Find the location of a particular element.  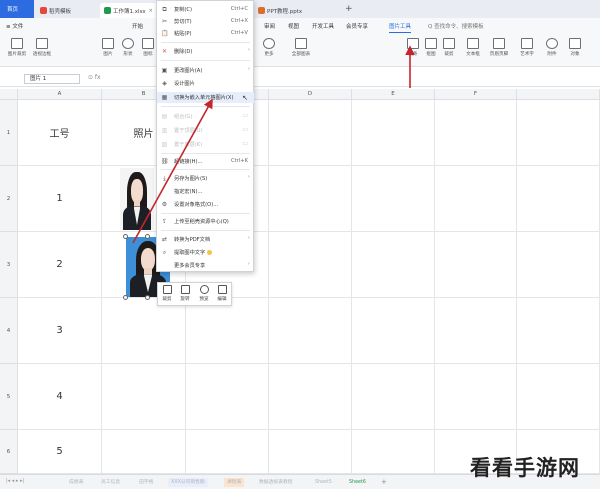

sheet-tab: 课程表 is located at coordinates (234, 482).